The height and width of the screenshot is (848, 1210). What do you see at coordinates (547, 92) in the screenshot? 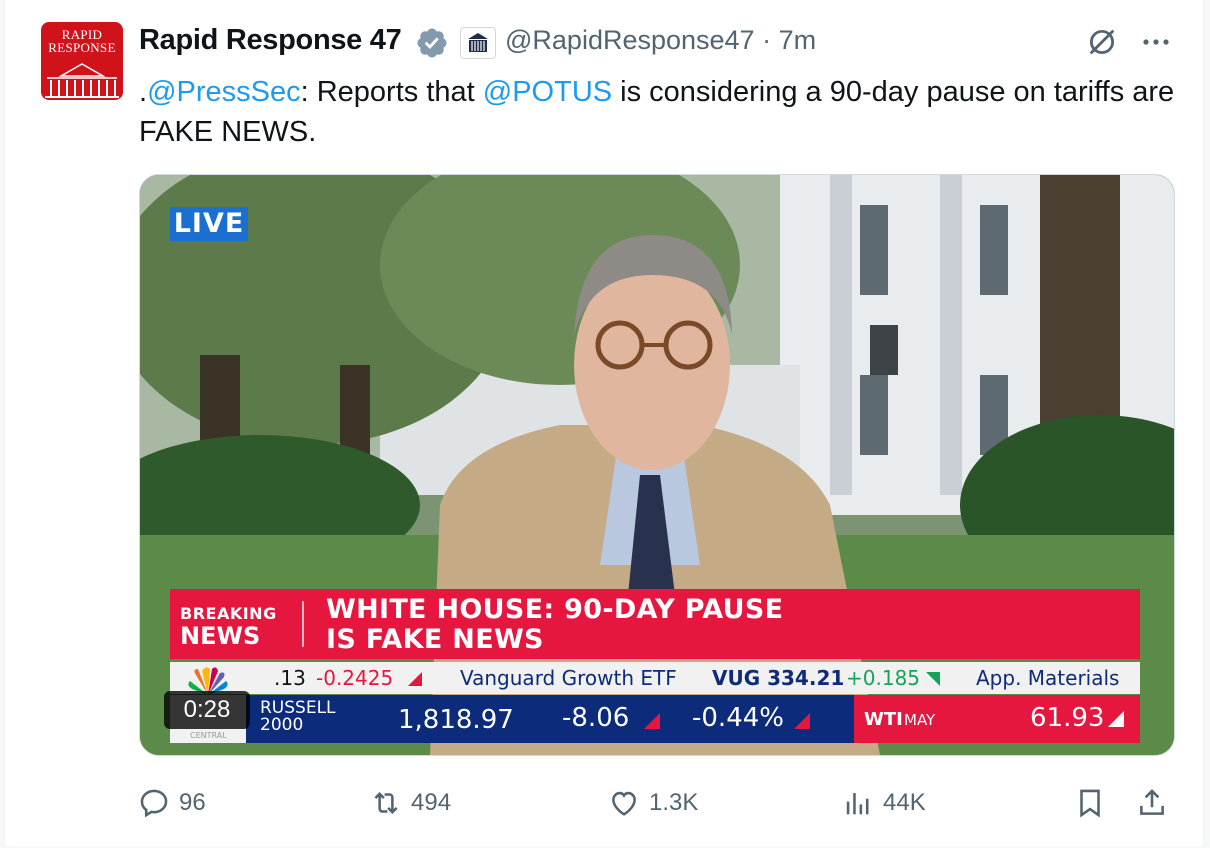
I see `mention-potus-link: @POTUS` at bounding box center [547, 92].